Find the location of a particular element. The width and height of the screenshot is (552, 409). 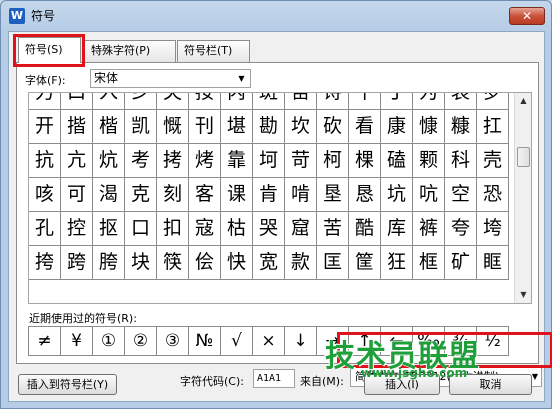

symbol-cell: 亢 is located at coordinates (77, 161).